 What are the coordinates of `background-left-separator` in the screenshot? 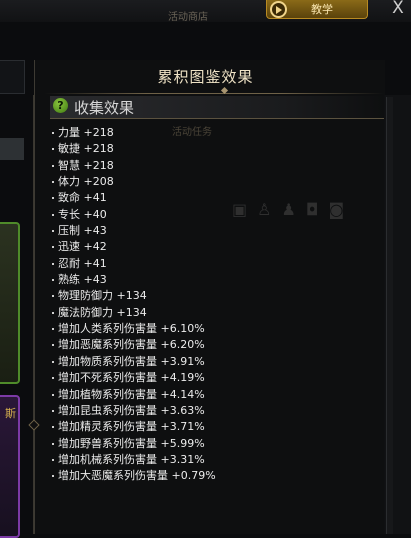 It's located at (12, 149).